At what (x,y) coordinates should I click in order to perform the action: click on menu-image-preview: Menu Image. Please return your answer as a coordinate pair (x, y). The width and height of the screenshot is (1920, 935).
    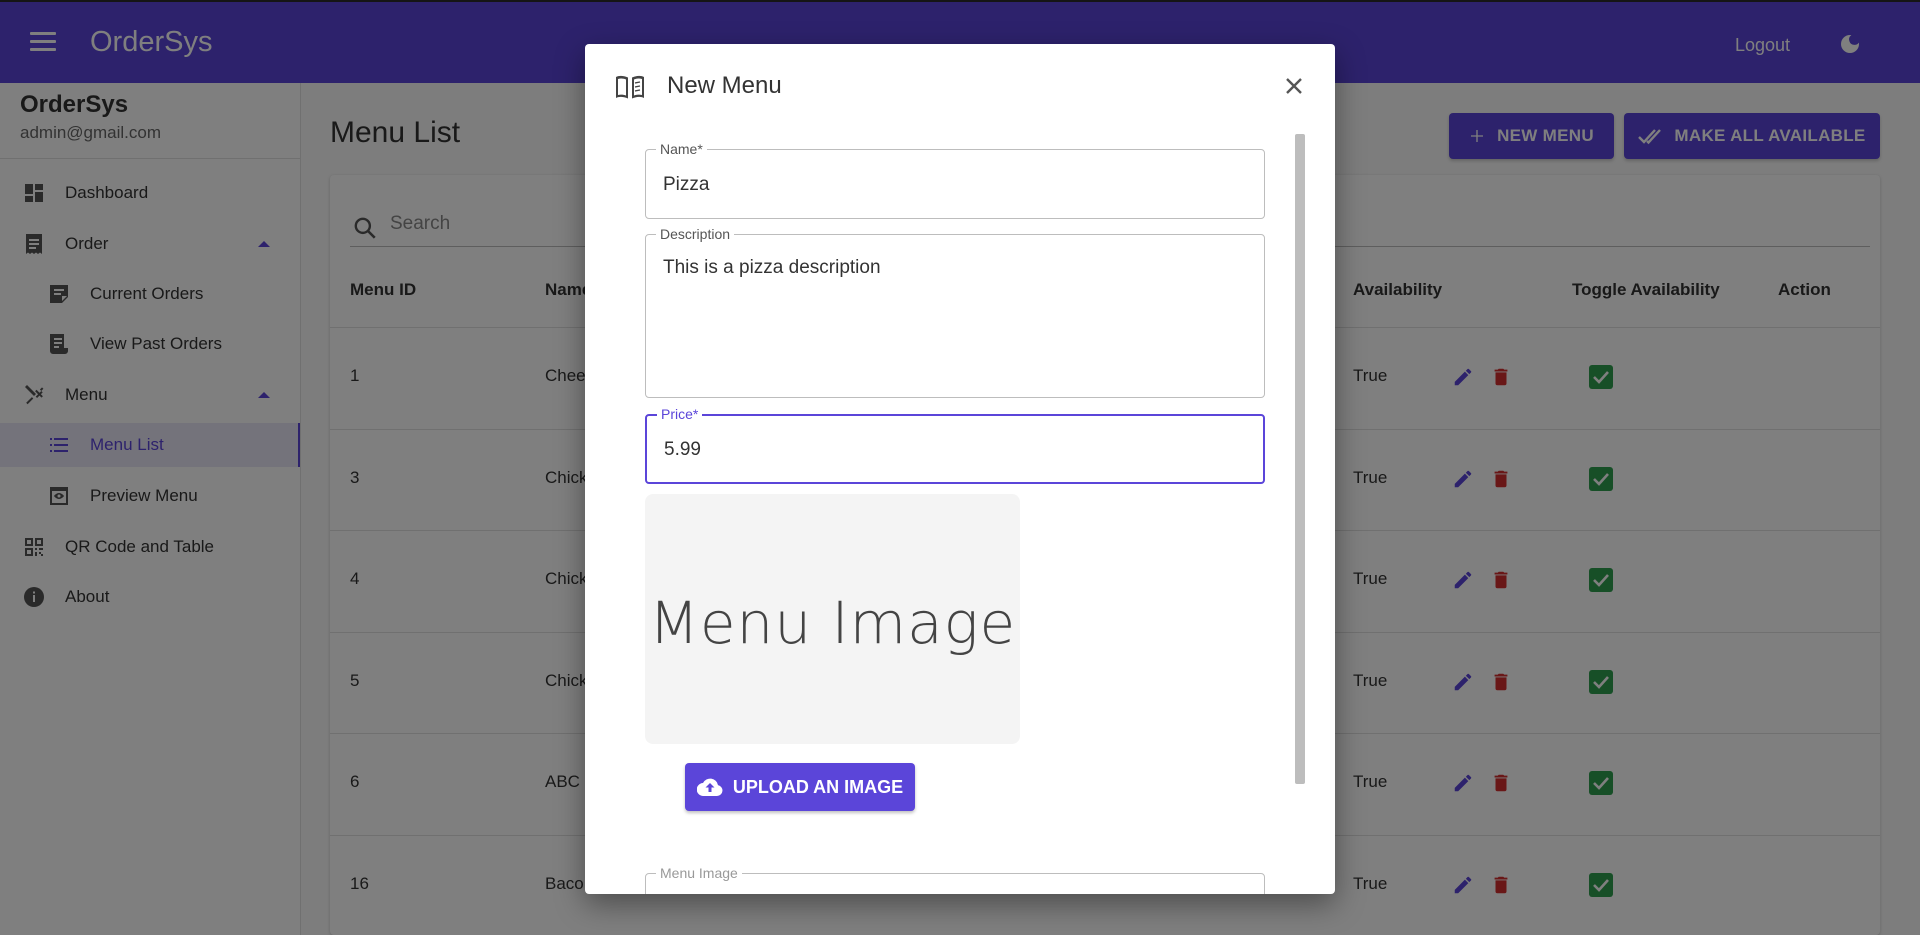
    Looking at the image, I should click on (832, 619).